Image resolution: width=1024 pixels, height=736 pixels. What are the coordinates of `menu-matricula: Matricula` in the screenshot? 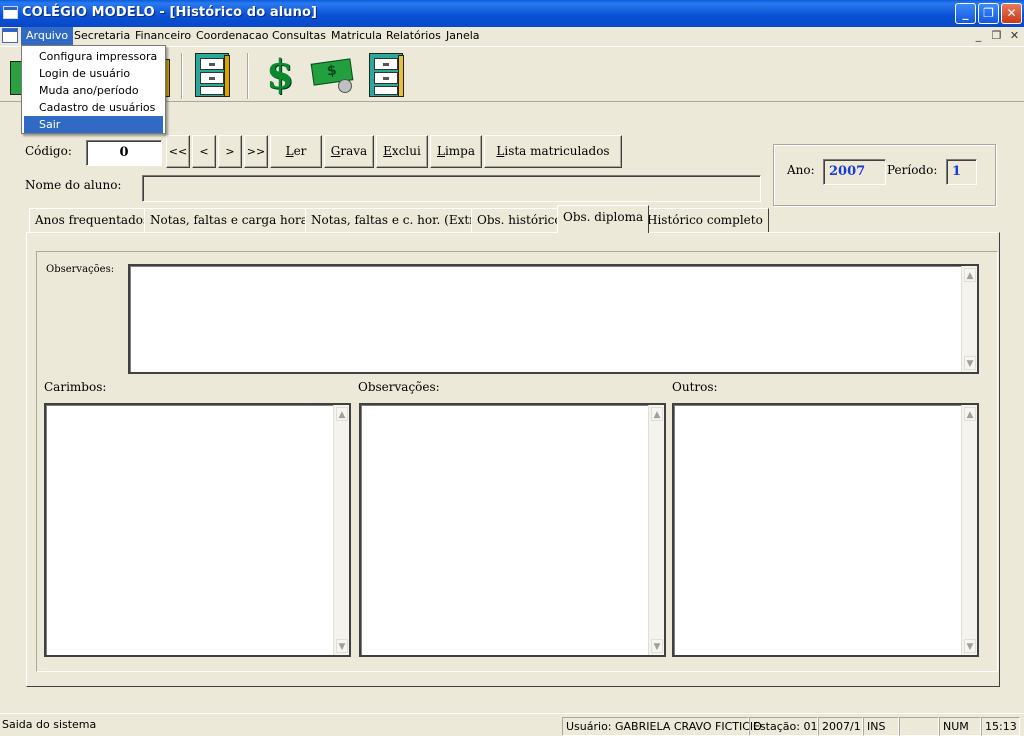 It's located at (356, 36).